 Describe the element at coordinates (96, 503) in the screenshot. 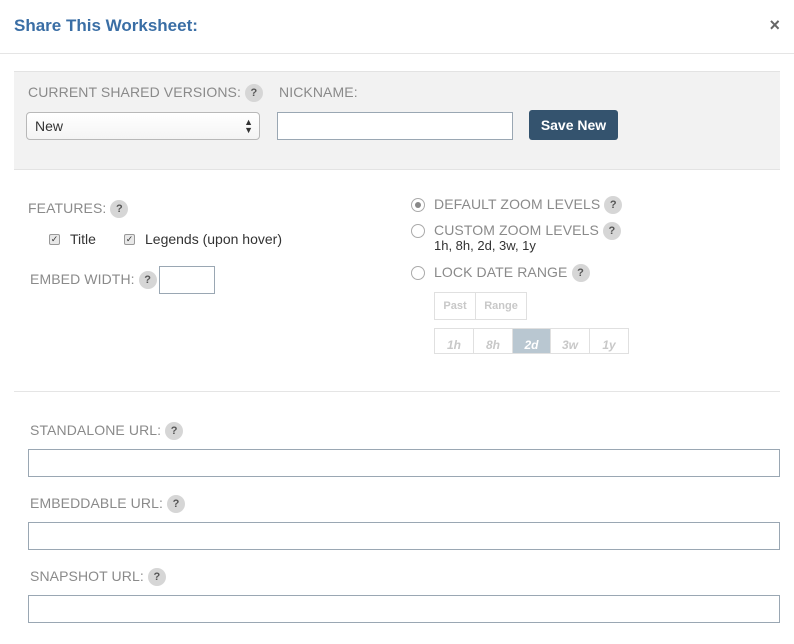

I see `embeddable-url-label-text: EMBEDDABLE URL:` at that location.